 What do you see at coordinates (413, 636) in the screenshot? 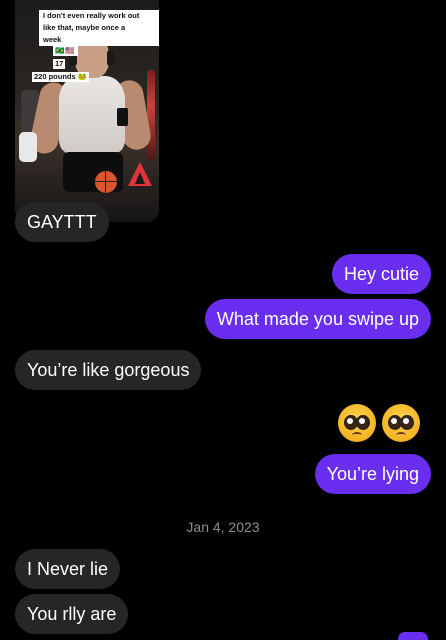
I see `outgoing-message-partial` at bounding box center [413, 636].